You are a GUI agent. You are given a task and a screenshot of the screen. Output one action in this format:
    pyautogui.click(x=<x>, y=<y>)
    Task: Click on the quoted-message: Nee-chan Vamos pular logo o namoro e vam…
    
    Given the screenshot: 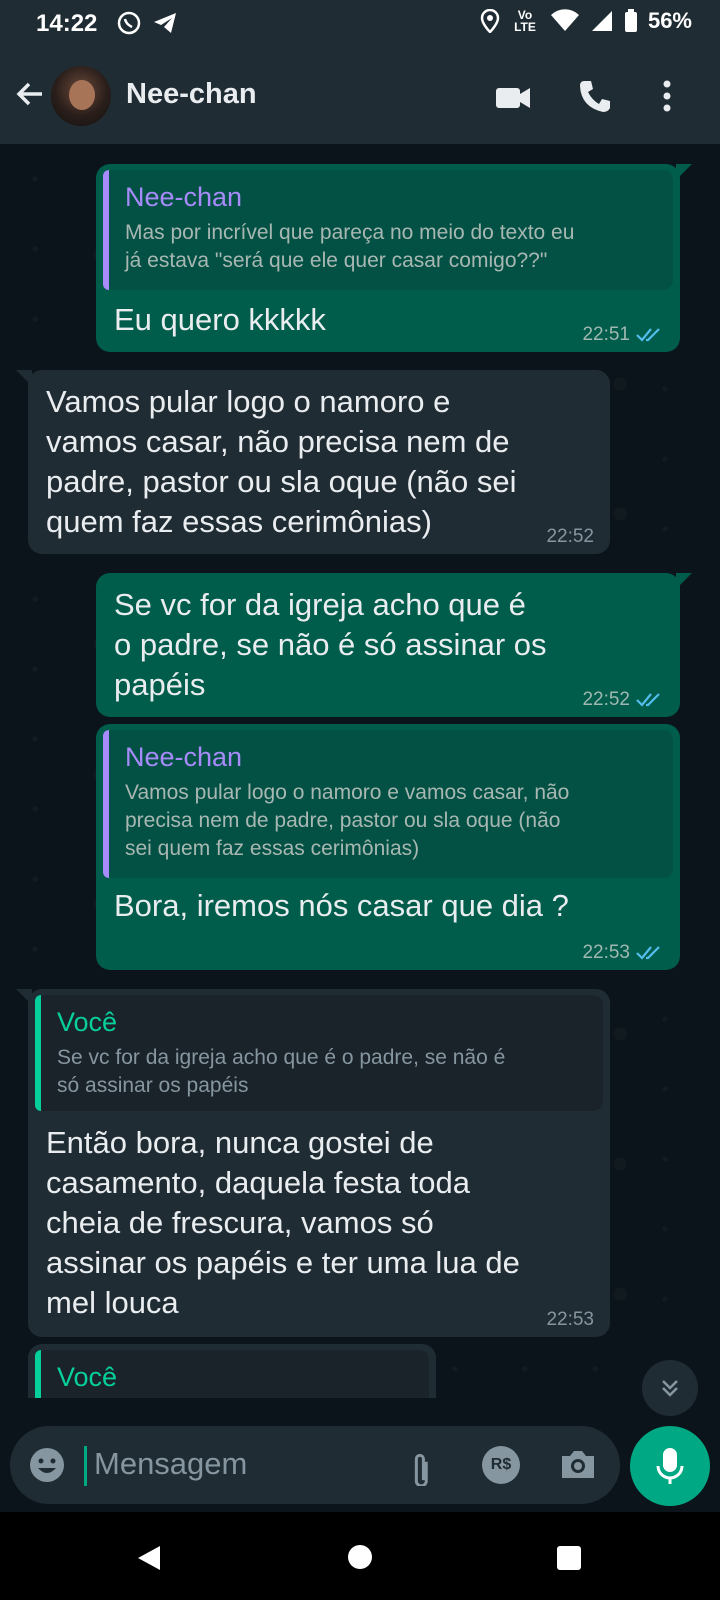 What is the action you would take?
    pyautogui.click(x=388, y=804)
    